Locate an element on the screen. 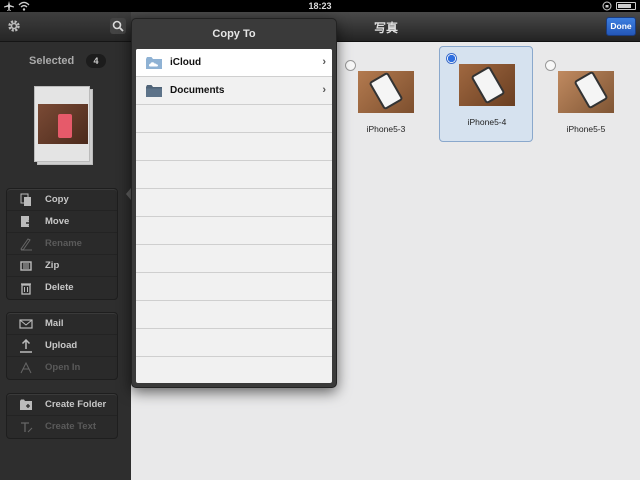 The width and height of the screenshot is (640, 480). icloud-folder-icon is located at coordinates (154, 63).